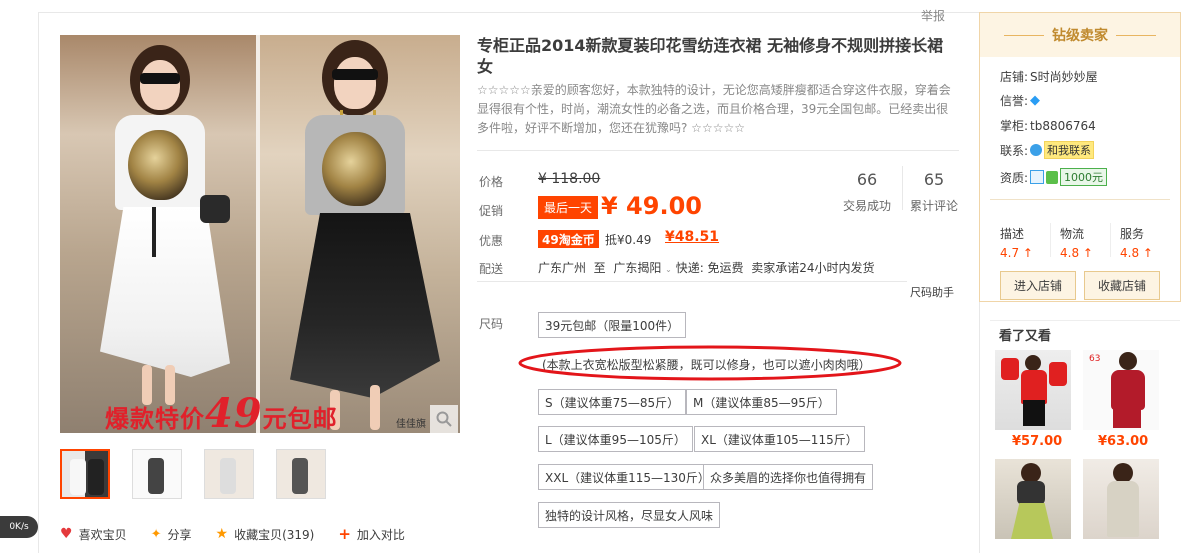 This screenshot has height=553, width=1204. Describe the element at coordinates (1122, 285) in the screenshot. I see `collect-shop-button: 收藏店铺` at that location.